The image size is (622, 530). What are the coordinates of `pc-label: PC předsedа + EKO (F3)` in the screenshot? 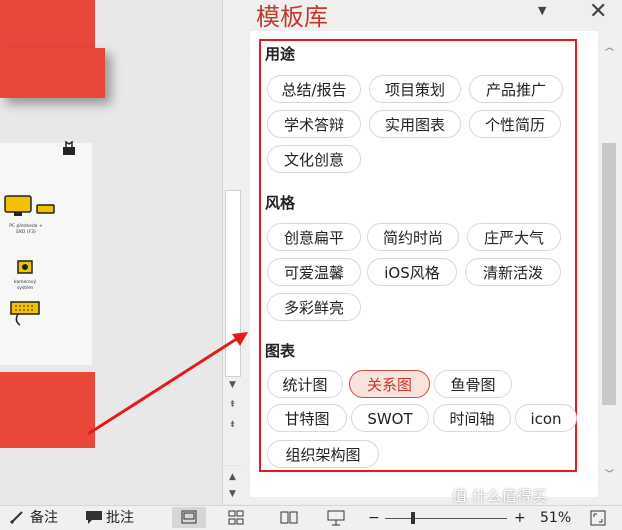 It's located at (26, 229).